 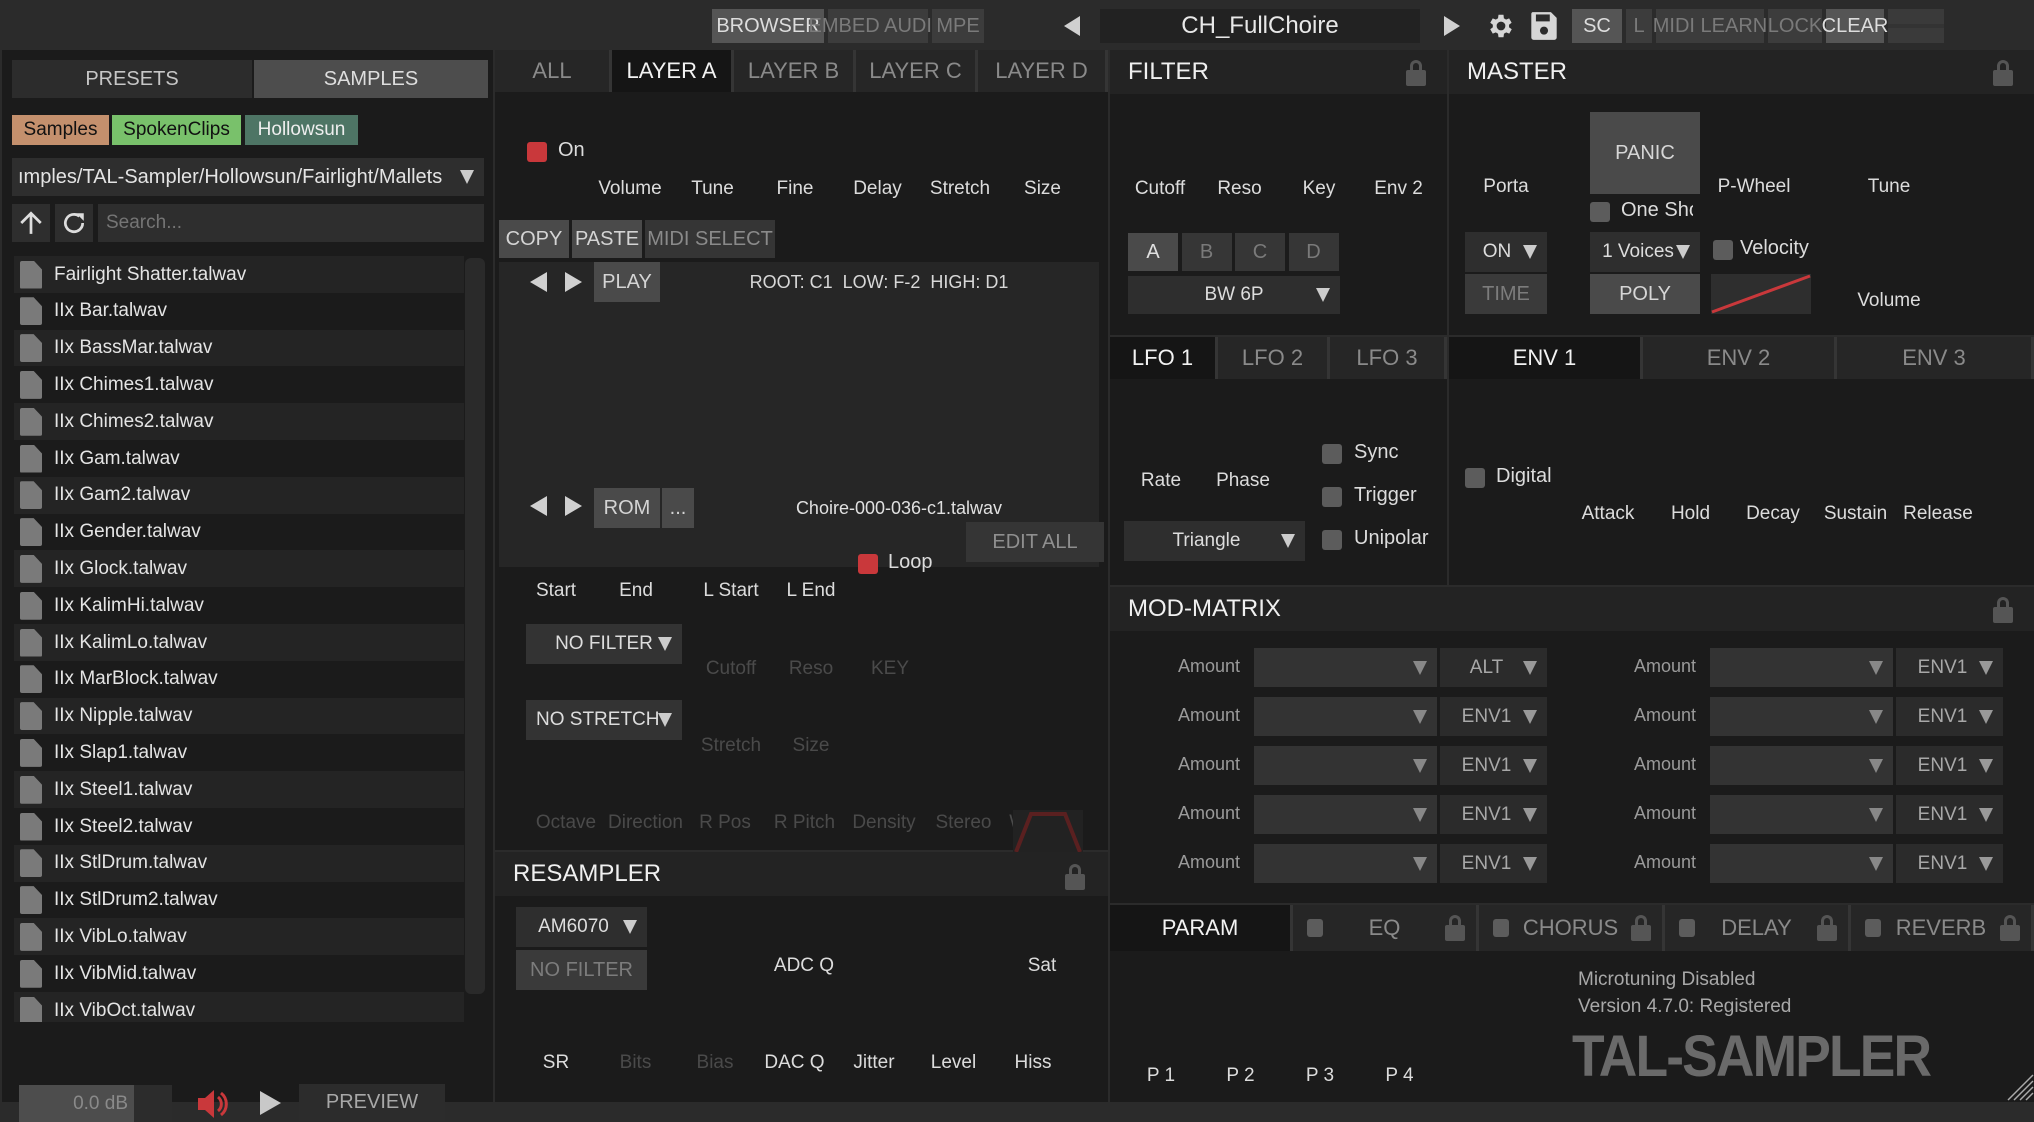 I want to click on clear-button: CLEAR, so click(x=1855, y=26).